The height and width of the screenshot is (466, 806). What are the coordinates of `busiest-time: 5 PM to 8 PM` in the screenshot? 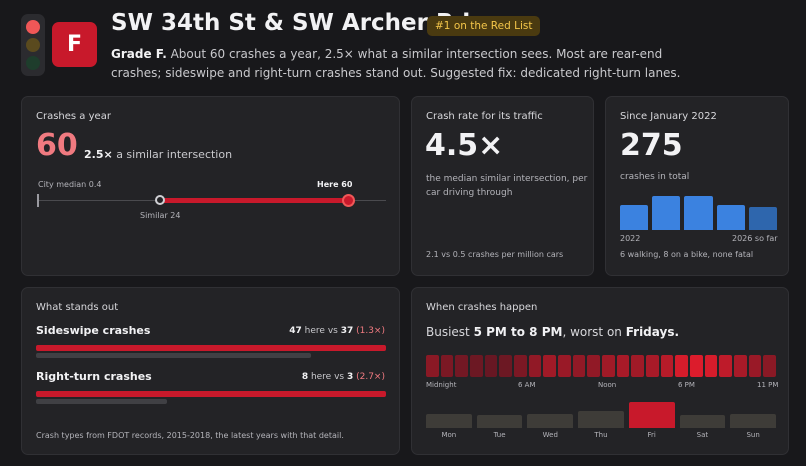 It's located at (518, 332).